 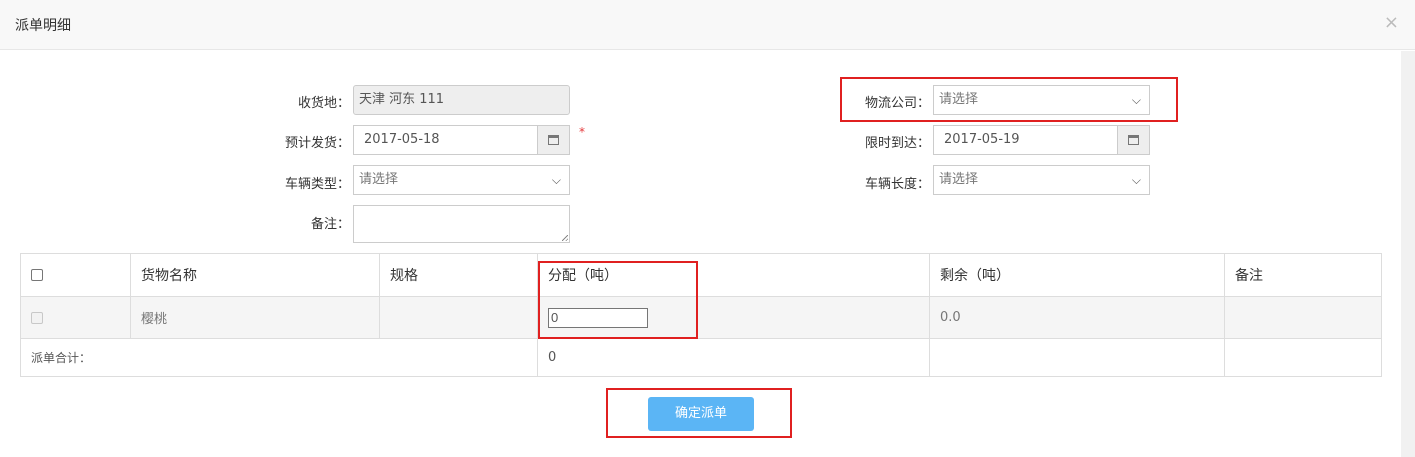 I want to click on total-value: 0, so click(x=733, y=357).